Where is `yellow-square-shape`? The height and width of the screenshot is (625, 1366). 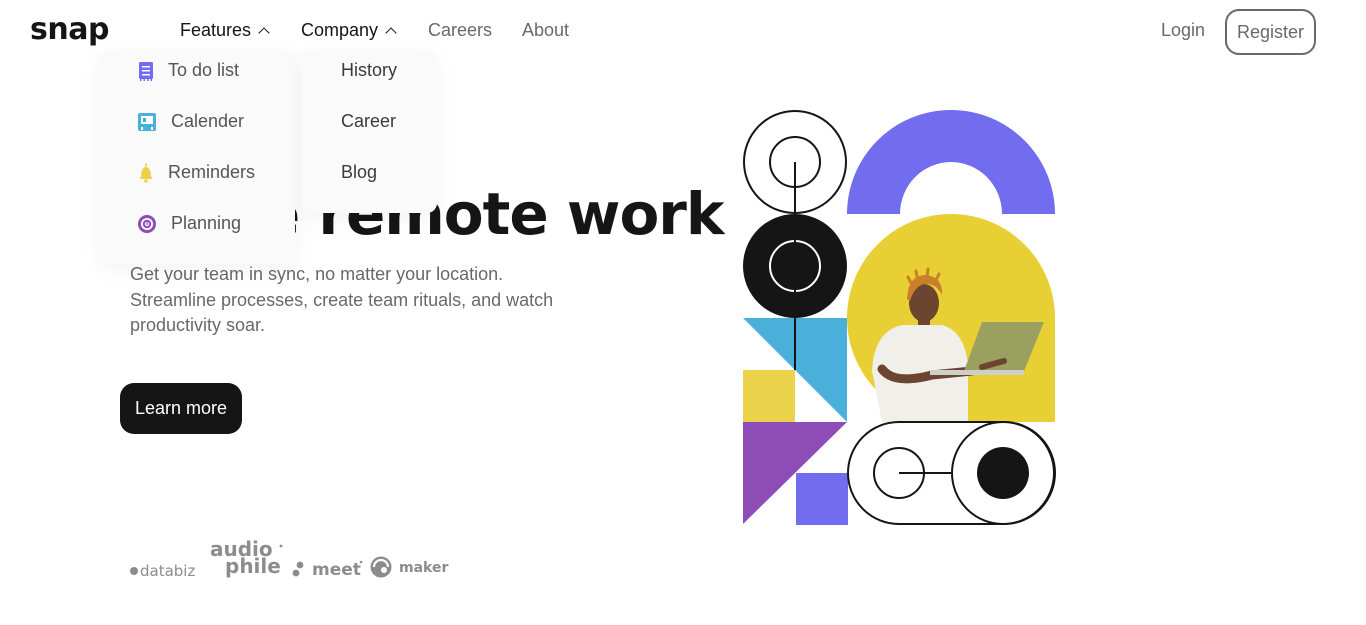 yellow-square-shape is located at coordinates (769, 396).